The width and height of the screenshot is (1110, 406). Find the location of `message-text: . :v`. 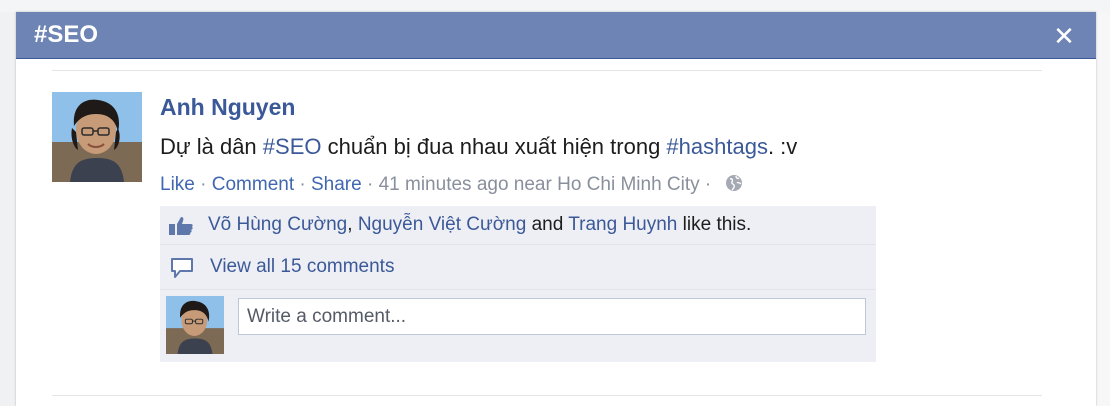

message-text: . :v is located at coordinates (782, 146).